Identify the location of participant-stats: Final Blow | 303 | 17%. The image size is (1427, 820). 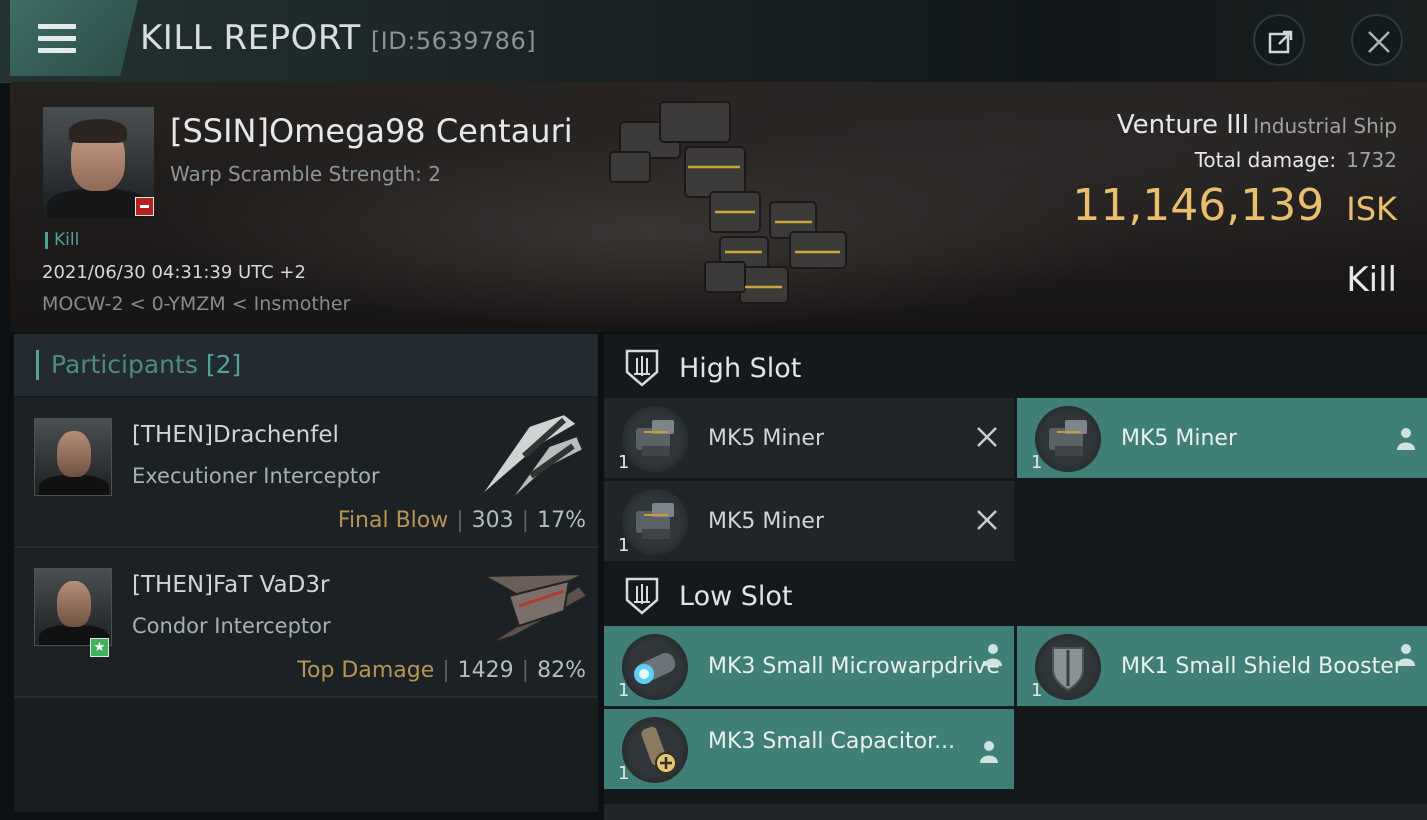
(461, 520).